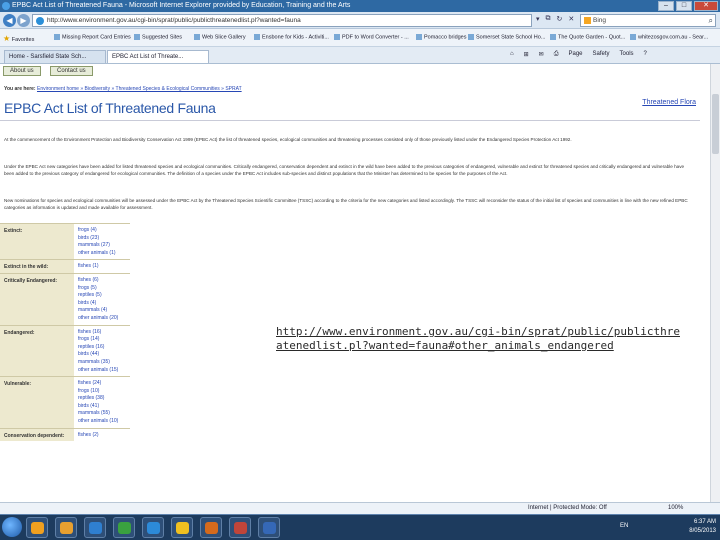  I want to click on clock-date: 8/05/2013, so click(702, 531).